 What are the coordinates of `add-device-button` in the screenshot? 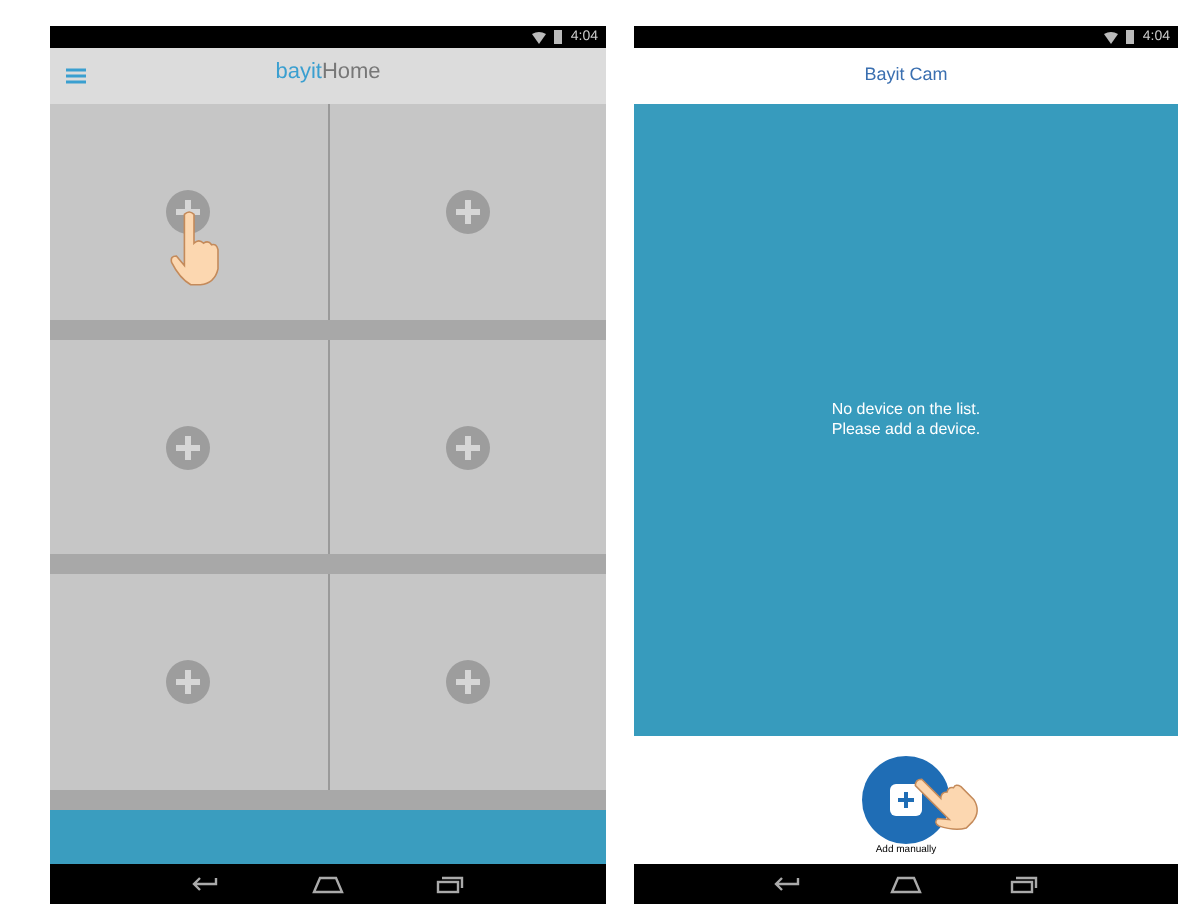 It's located at (906, 799).